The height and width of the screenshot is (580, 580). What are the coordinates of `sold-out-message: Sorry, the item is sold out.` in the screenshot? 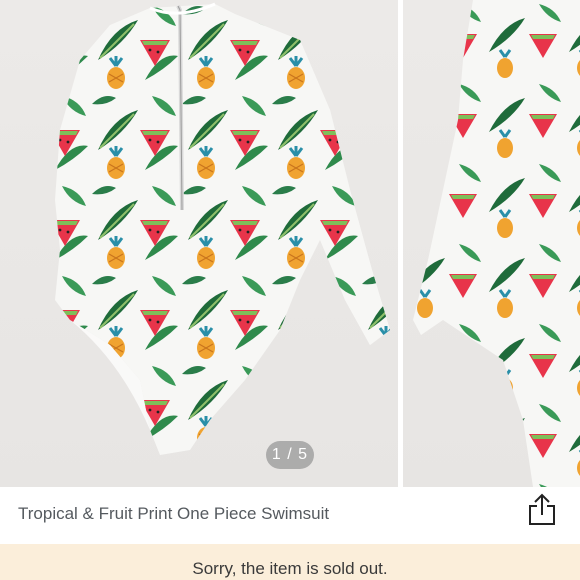 It's located at (290, 568).